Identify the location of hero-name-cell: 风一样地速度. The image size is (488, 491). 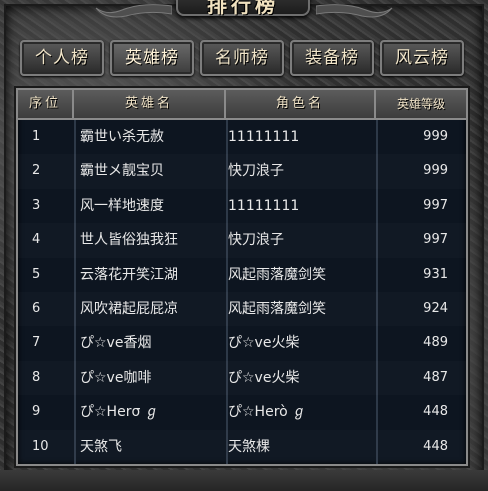
(122, 205).